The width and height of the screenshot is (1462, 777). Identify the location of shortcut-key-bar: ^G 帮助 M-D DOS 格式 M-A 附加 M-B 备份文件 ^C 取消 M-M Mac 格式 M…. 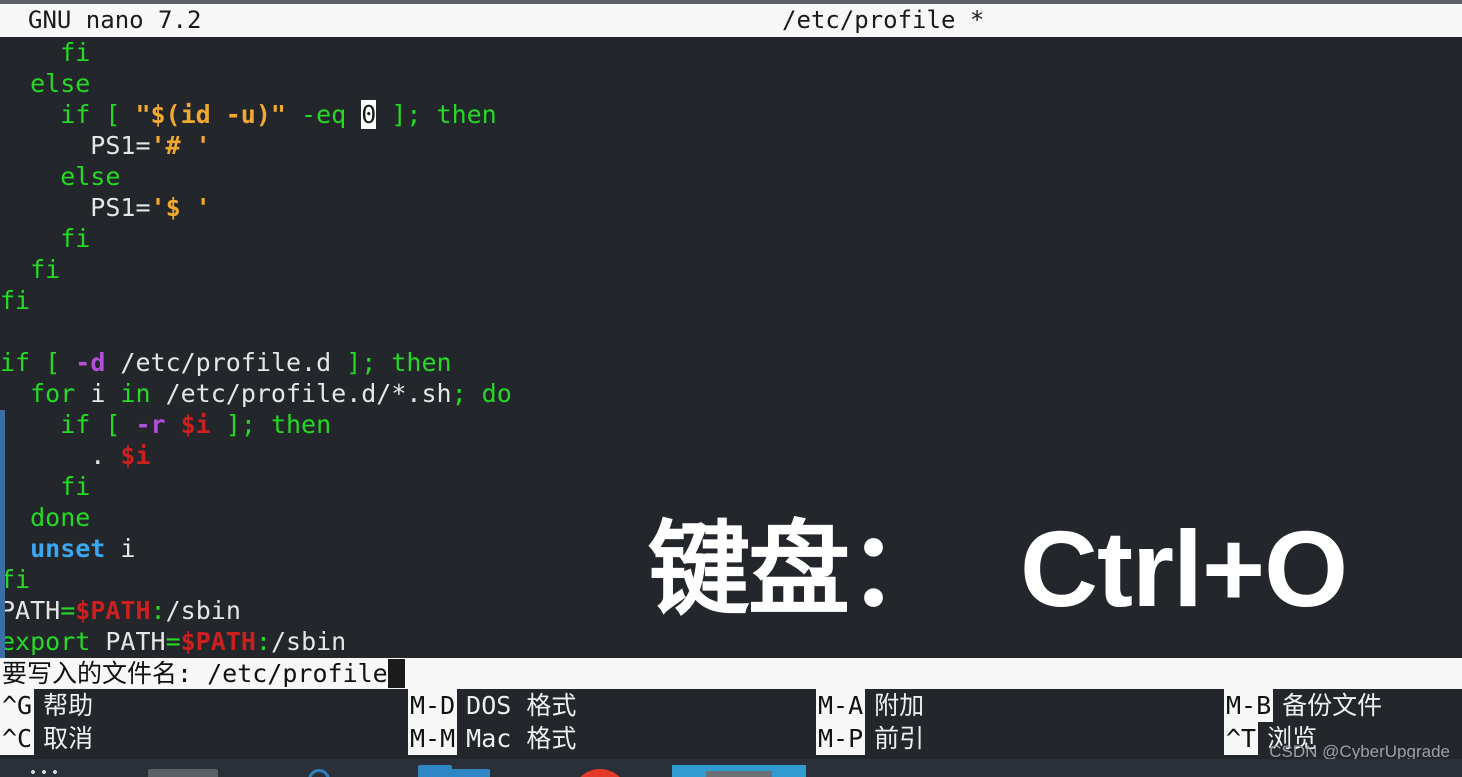
(731, 724).